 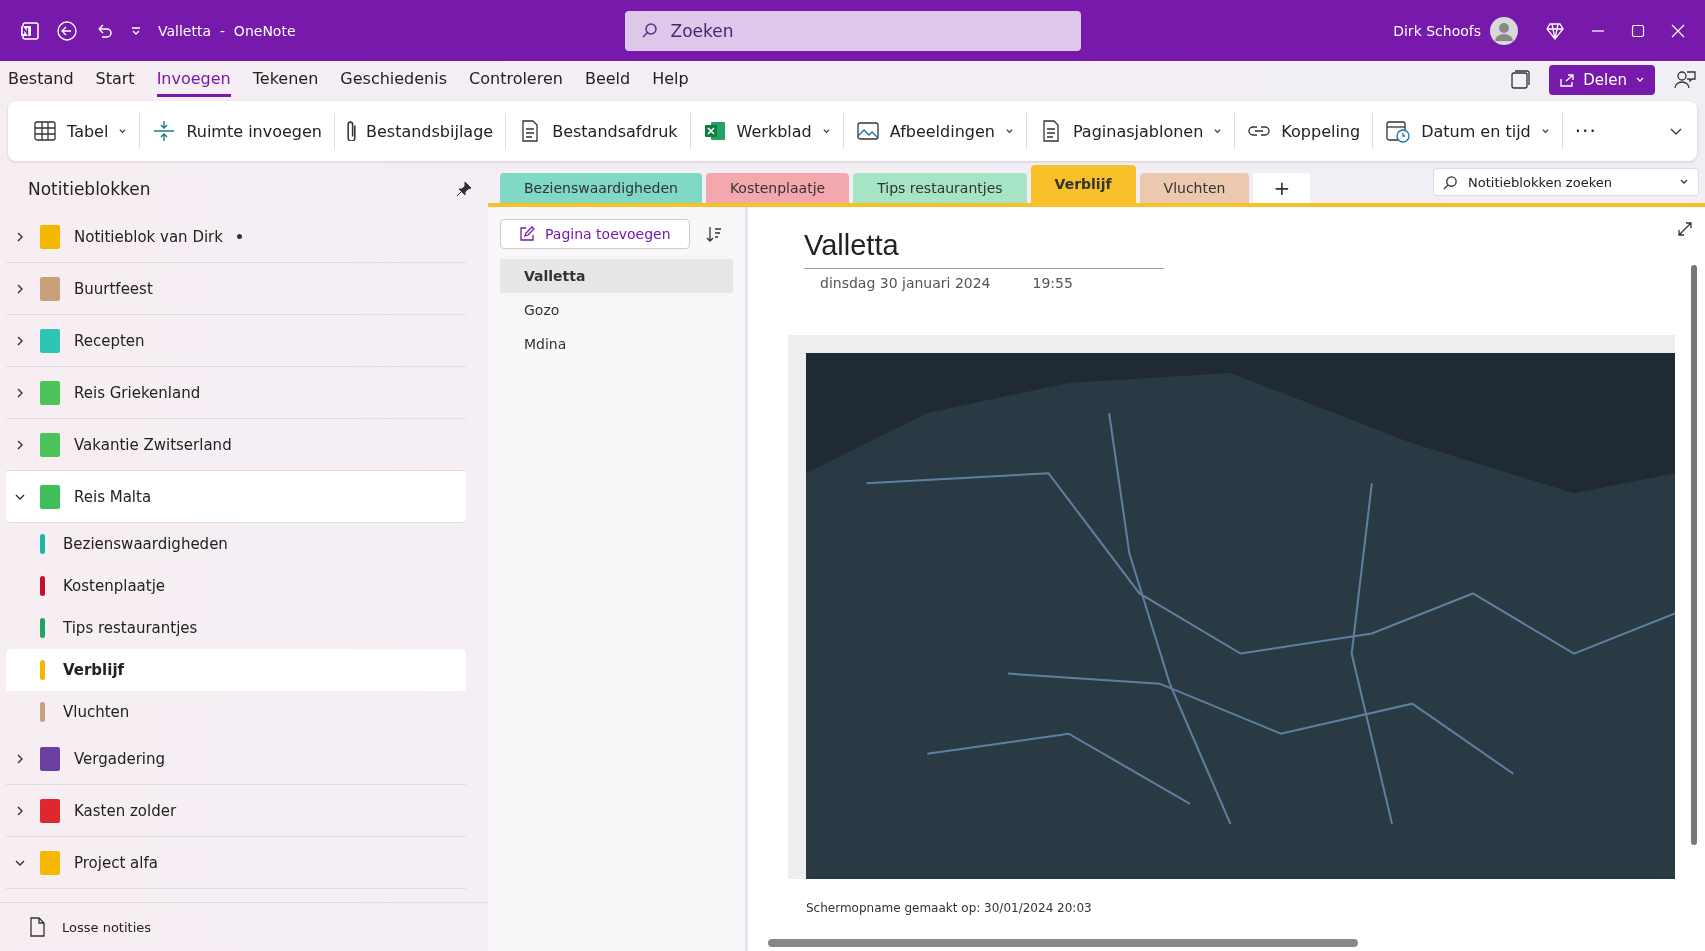 I want to click on avatar-icon, so click(x=1504, y=30).